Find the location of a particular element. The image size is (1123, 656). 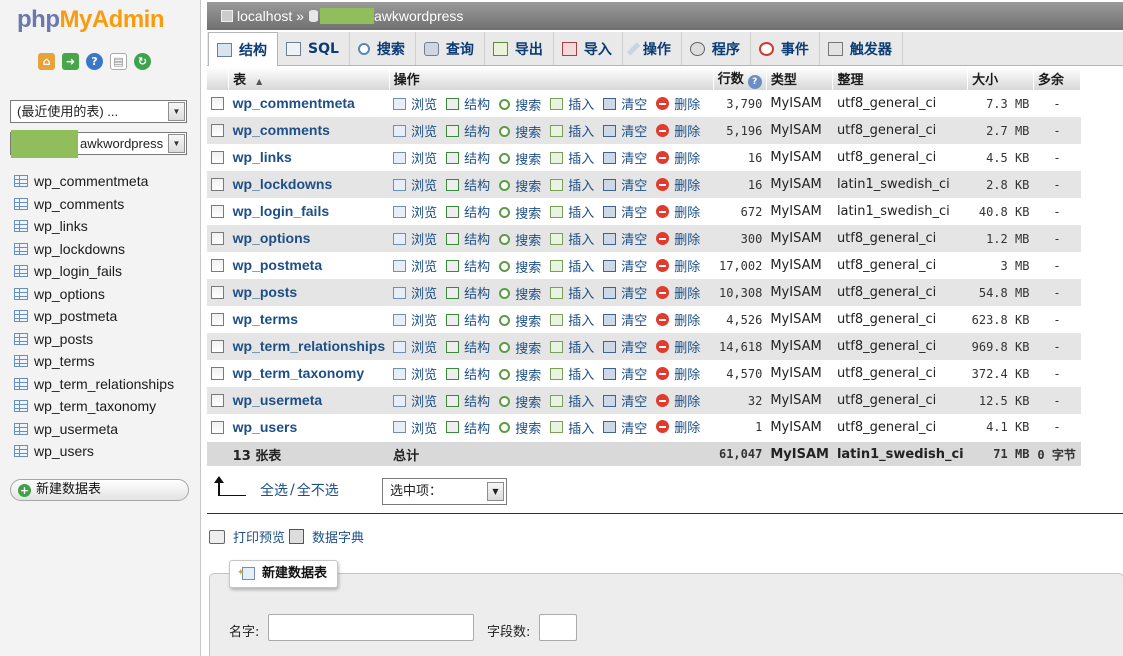

tab-search: 搜索 is located at coordinates (383, 48).